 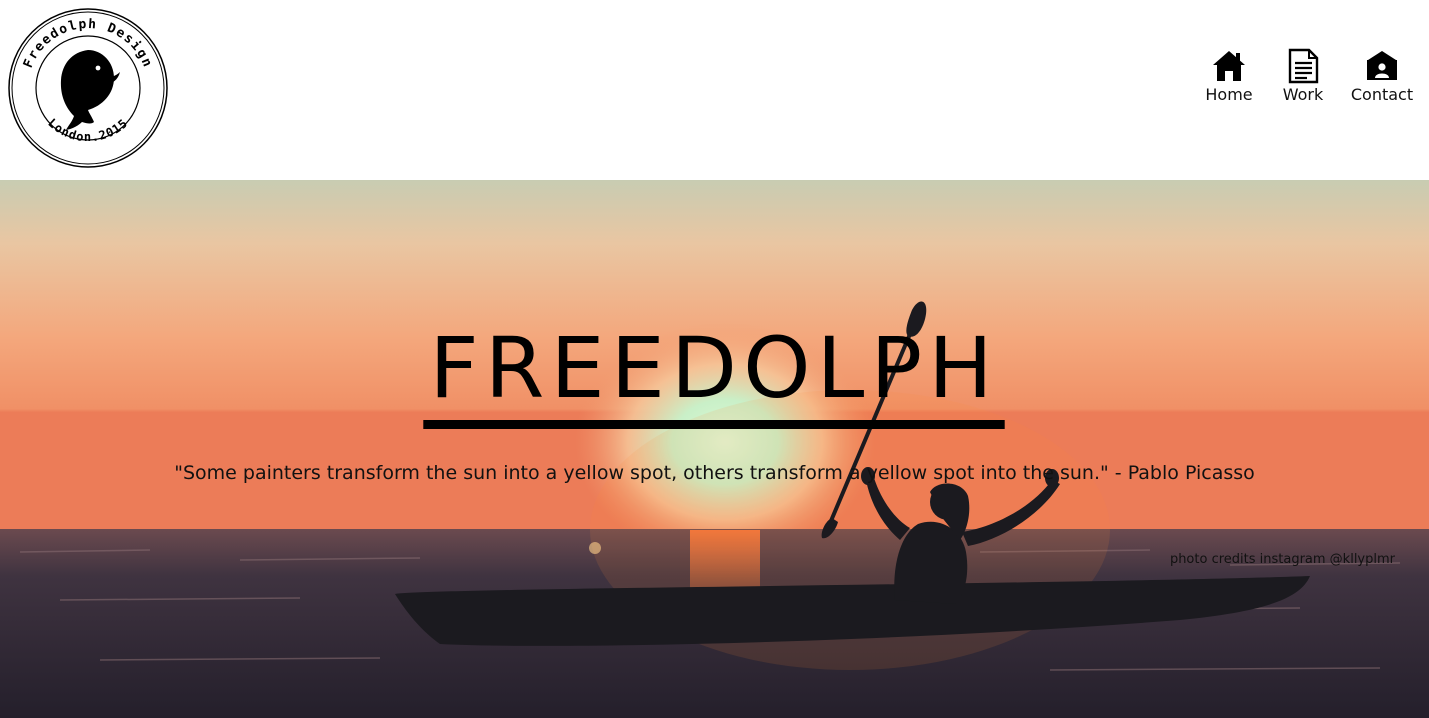 I want to click on brand-title: FREEDOLPH, so click(x=714, y=377).